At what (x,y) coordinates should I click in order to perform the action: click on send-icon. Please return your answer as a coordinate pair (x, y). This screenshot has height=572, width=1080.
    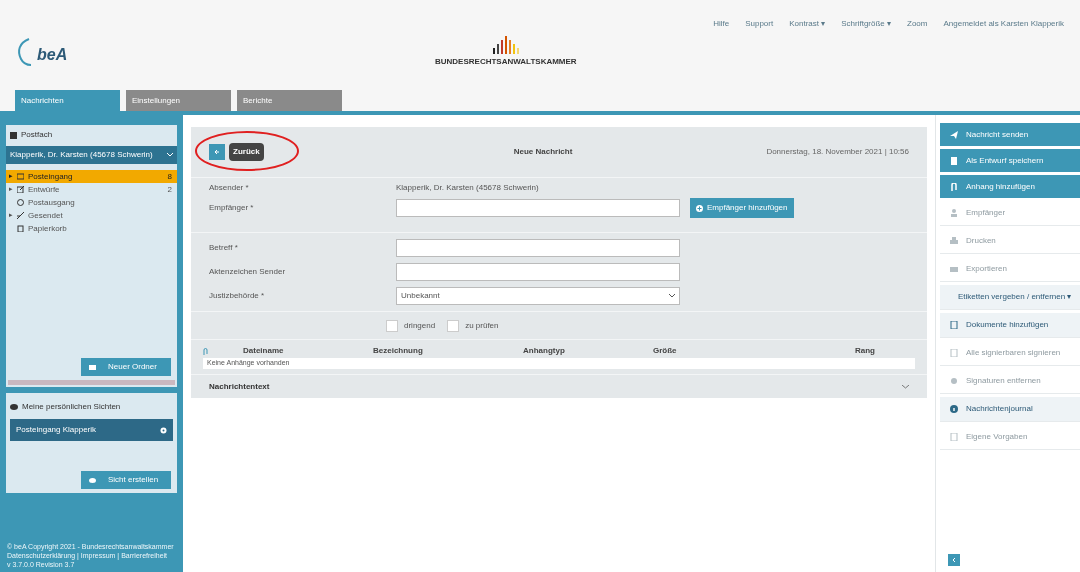
    Looking at the image, I should click on (954, 134).